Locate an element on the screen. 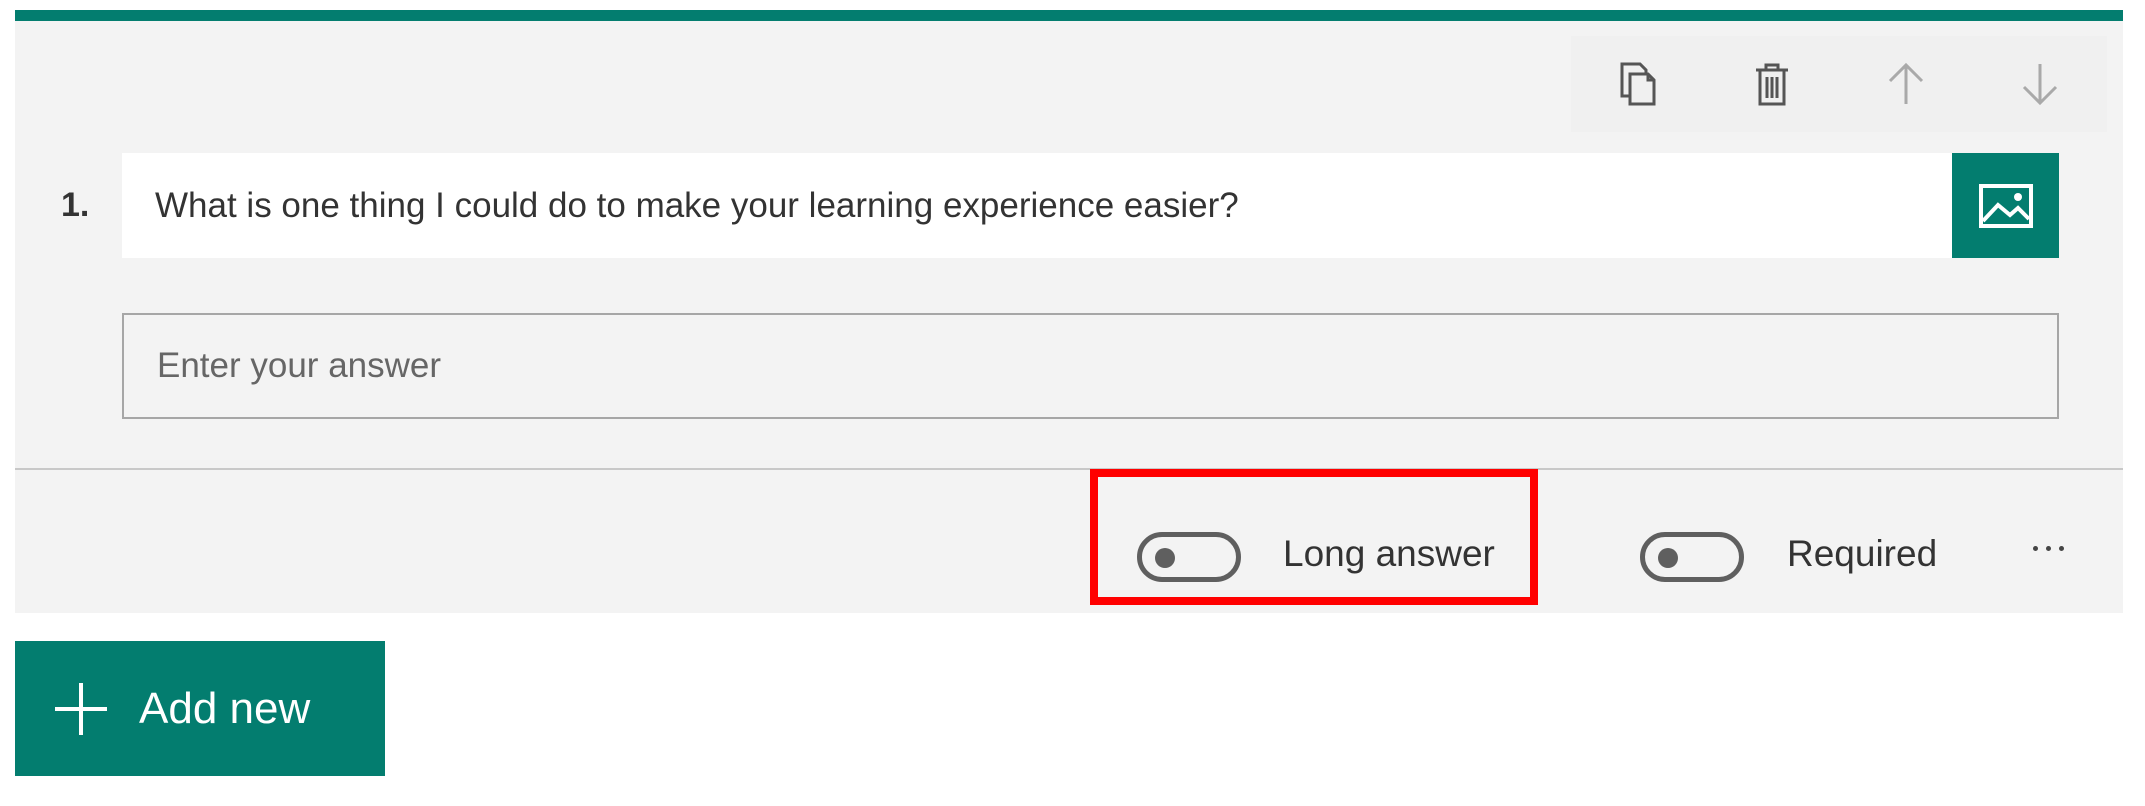 The height and width of the screenshot is (806, 2145). required-toggle is located at coordinates (1692, 557).